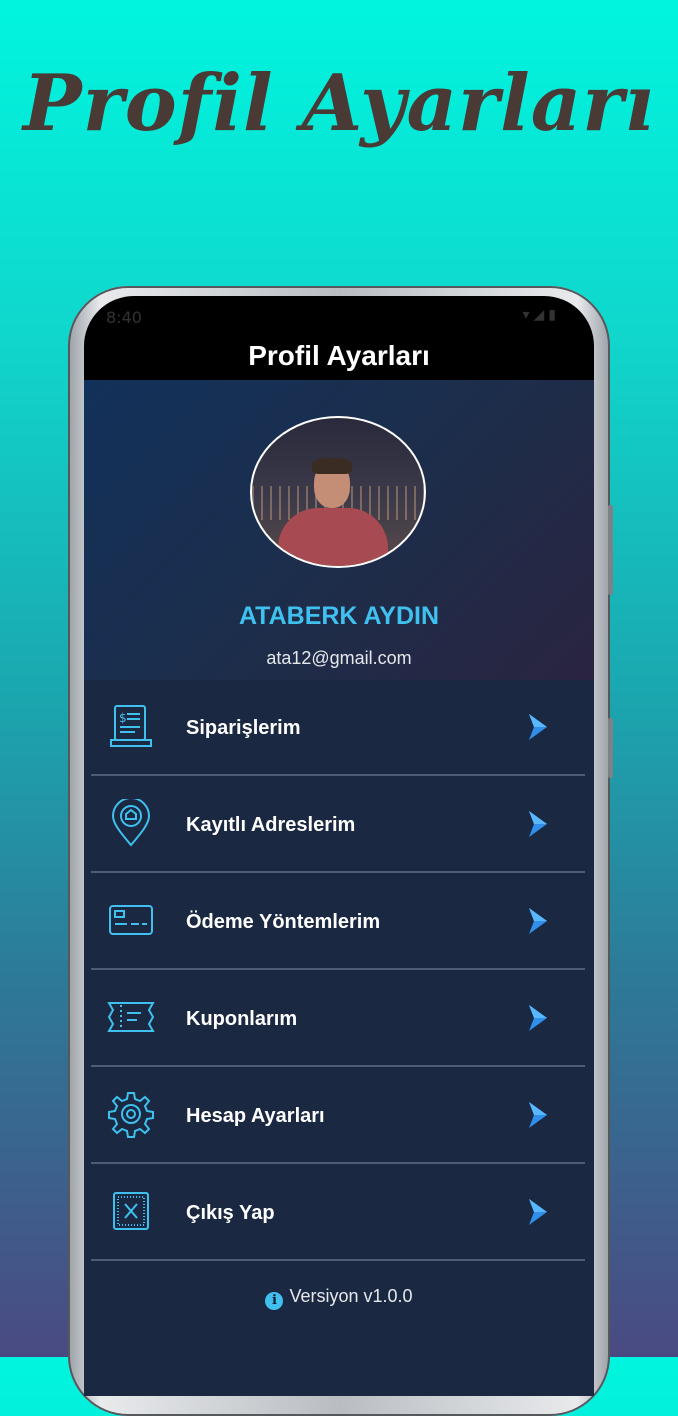 This screenshot has width=678, height=1416. Describe the element at coordinates (131, 726) in the screenshot. I see `receipt-icon: $` at that location.